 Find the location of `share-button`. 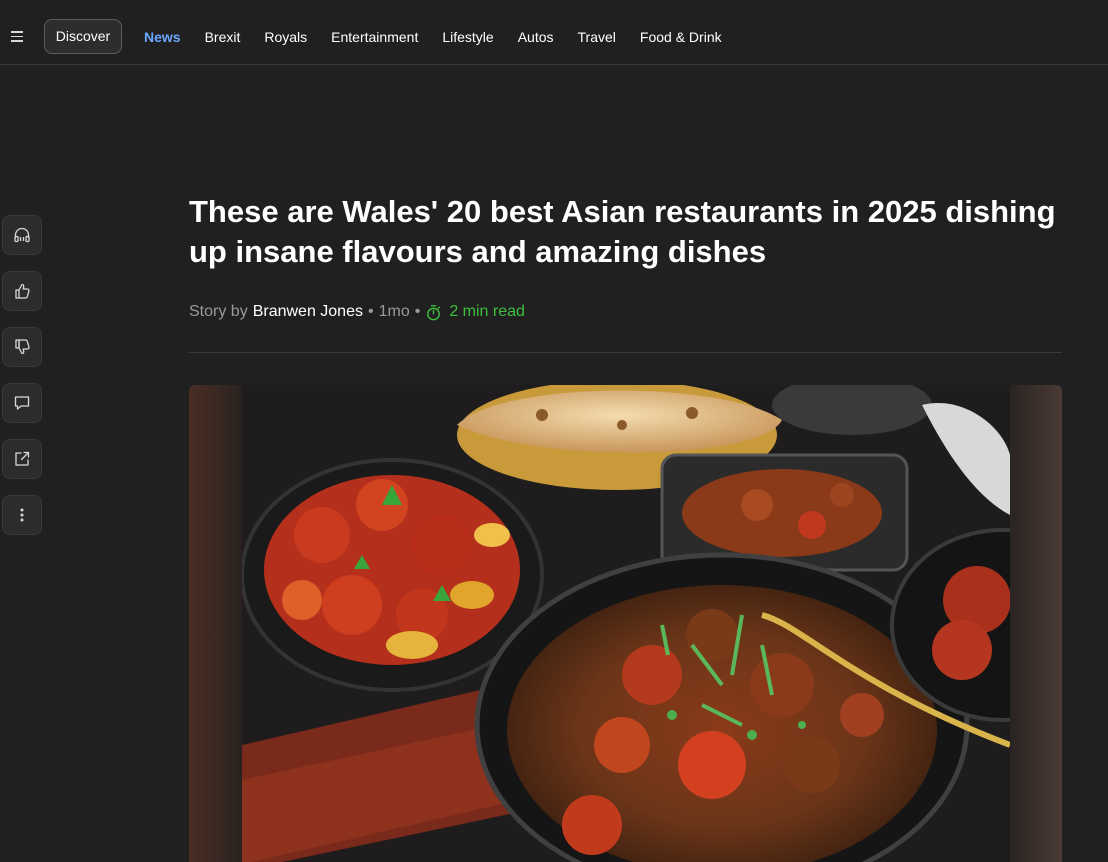

share-button is located at coordinates (22, 459).